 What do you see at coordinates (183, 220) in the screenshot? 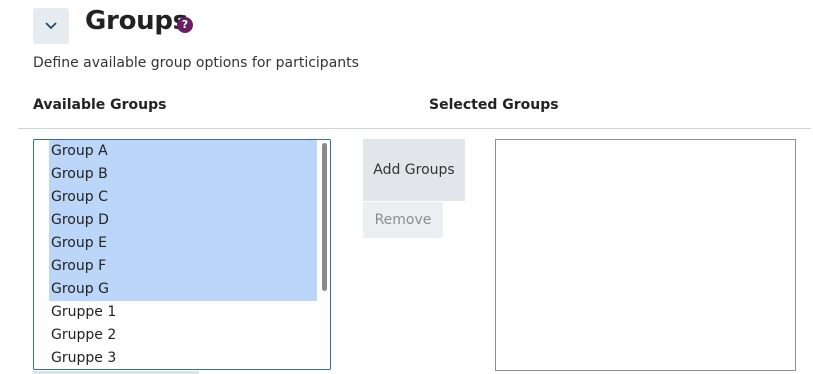
I see `list-item: Group D` at bounding box center [183, 220].